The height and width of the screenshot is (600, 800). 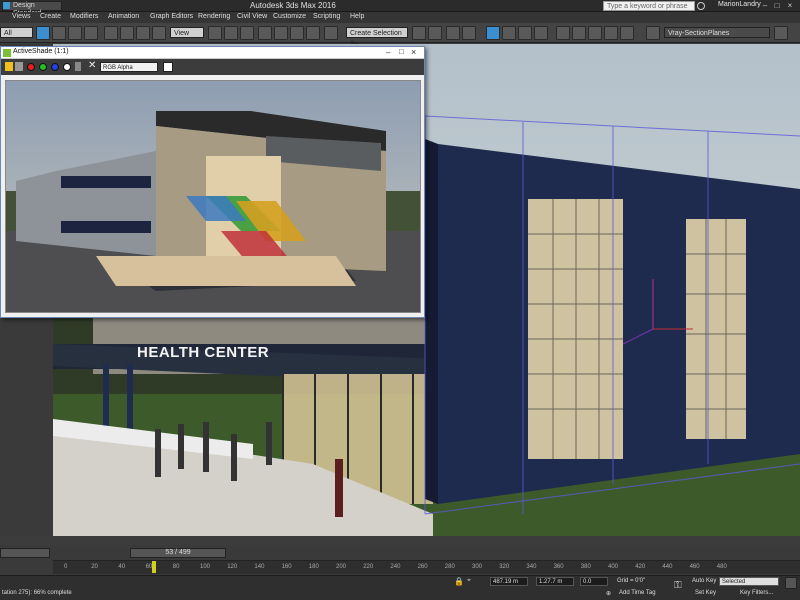 I want to click on time-tag-icon: ⊕, so click(x=608, y=593).